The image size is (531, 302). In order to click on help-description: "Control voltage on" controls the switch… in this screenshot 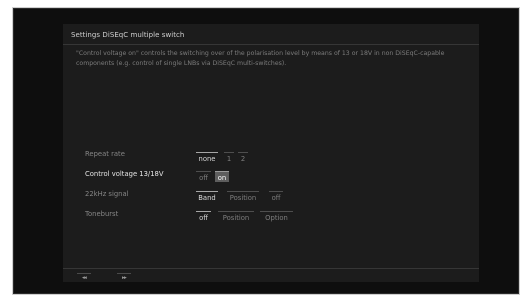, I will do `click(260, 58)`.